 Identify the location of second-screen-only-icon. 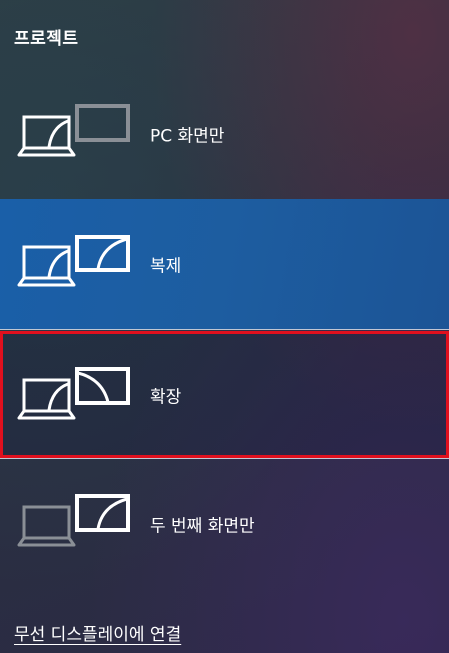
(74, 524).